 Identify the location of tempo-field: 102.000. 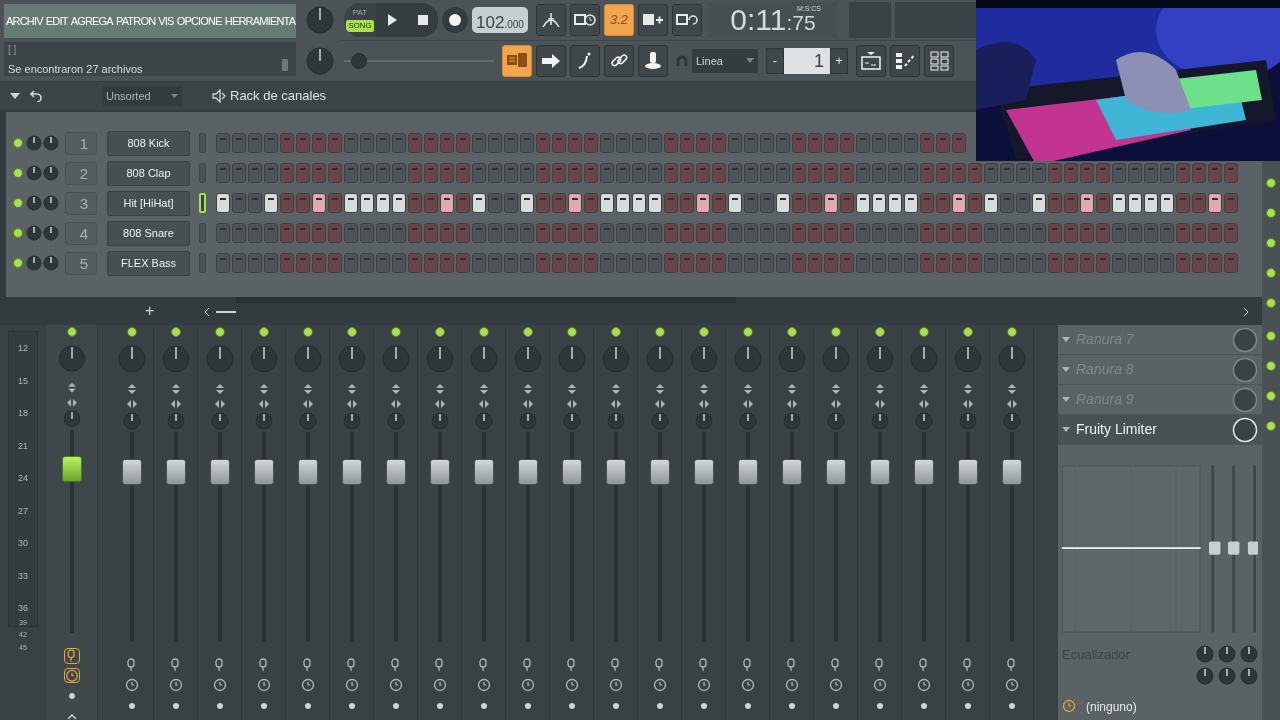
(500, 19).